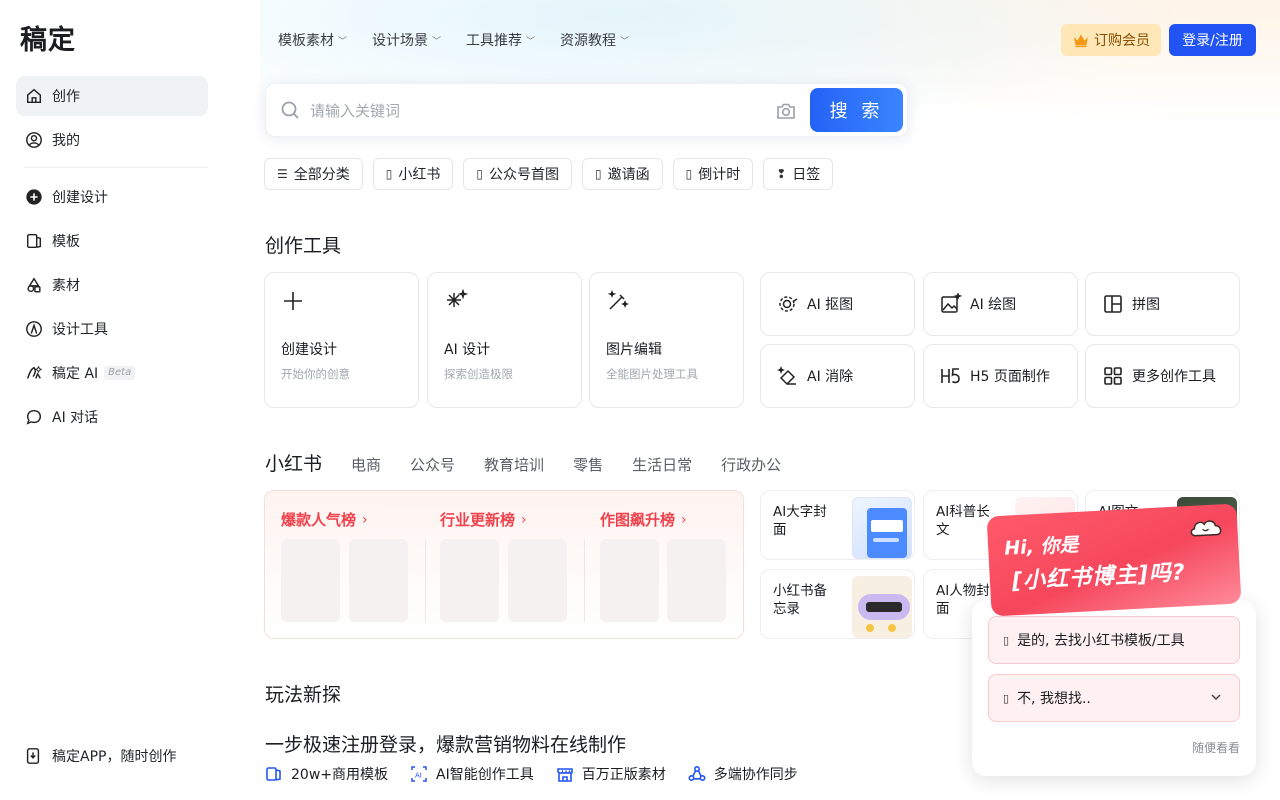 This screenshot has height=800, width=1280. What do you see at coordinates (993, 305) in the screenshot?
I see `tool-label: AI 绘图` at bounding box center [993, 305].